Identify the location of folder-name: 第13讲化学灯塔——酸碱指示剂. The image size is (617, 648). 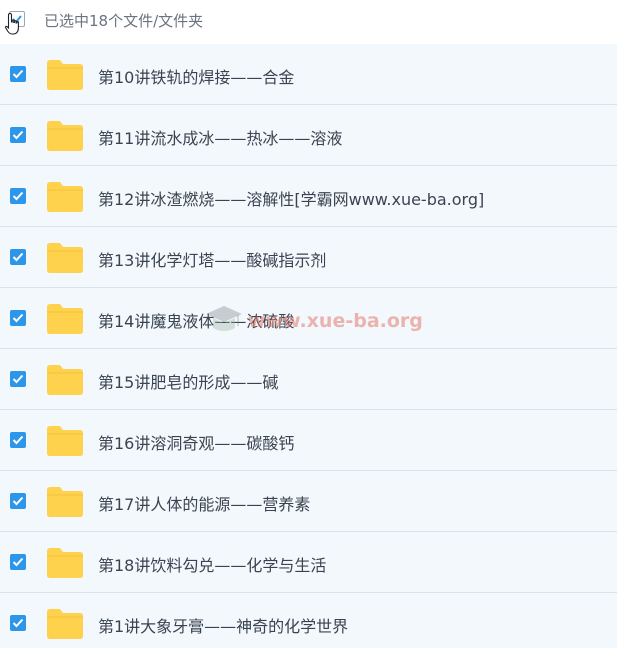
(212, 259).